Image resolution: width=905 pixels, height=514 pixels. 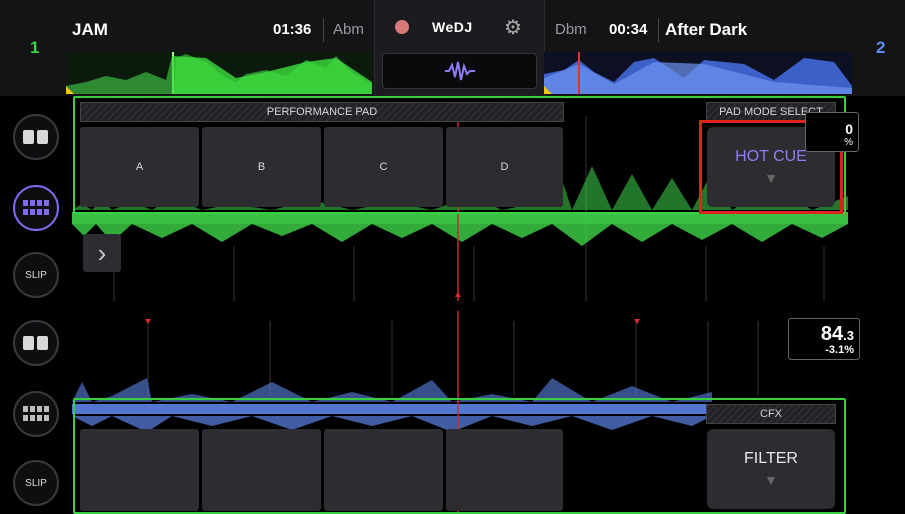 I want to click on deck1-bpm-display: 0 %, so click(x=832, y=132).